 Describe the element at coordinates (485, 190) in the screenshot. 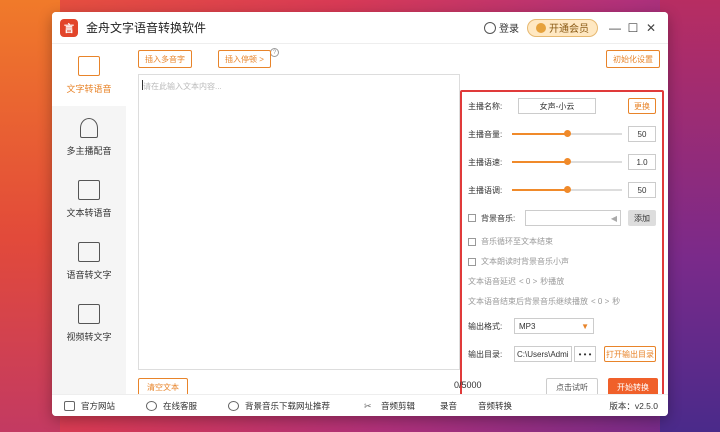

I see `pitch-label: 主播语调:` at that location.